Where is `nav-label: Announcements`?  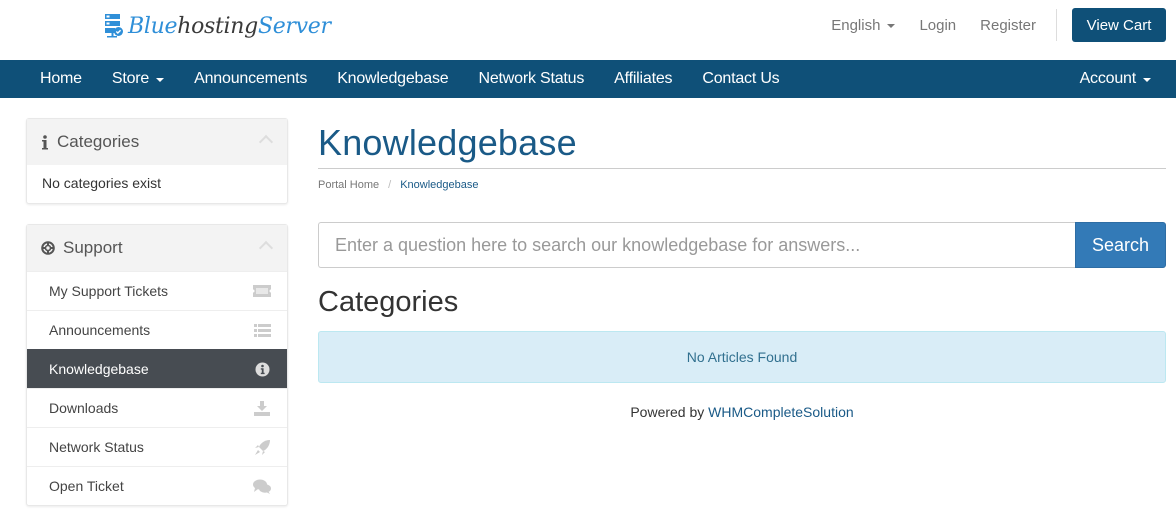 nav-label: Announcements is located at coordinates (251, 78).